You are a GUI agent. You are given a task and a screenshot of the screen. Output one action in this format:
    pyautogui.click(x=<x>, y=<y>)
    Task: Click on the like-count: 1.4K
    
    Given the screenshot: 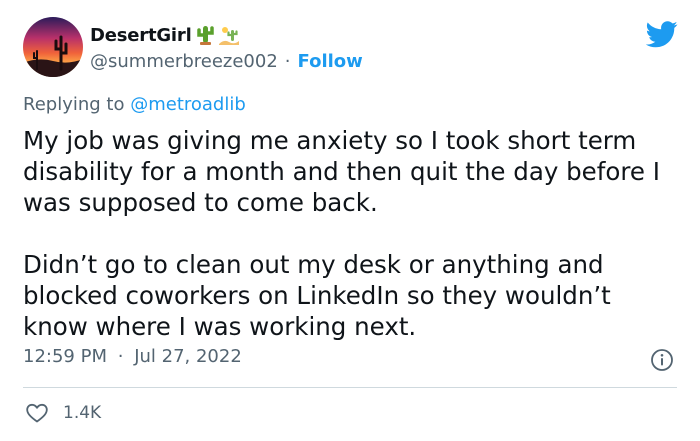 What is the action you would take?
    pyautogui.click(x=82, y=413)
    